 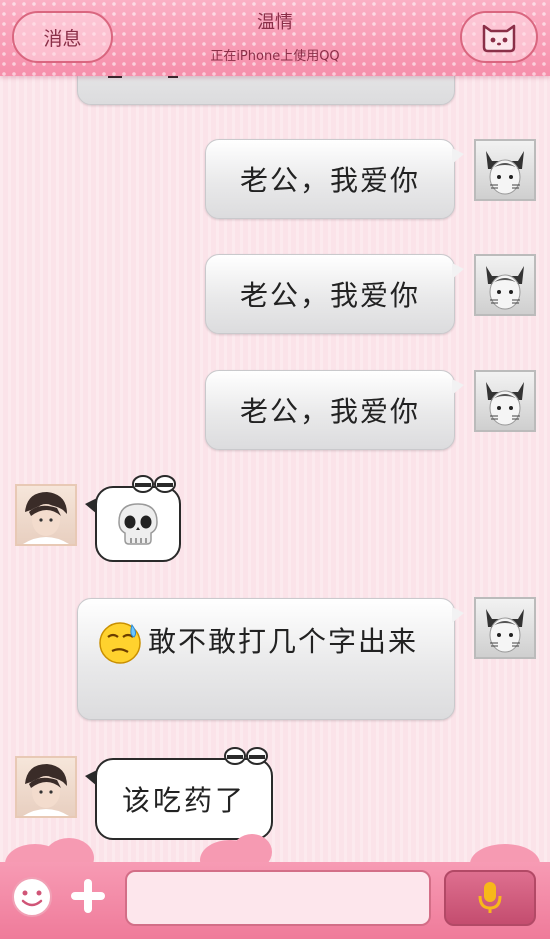 I want to click on skull-emoji-icon, so click(x=138, y=524).